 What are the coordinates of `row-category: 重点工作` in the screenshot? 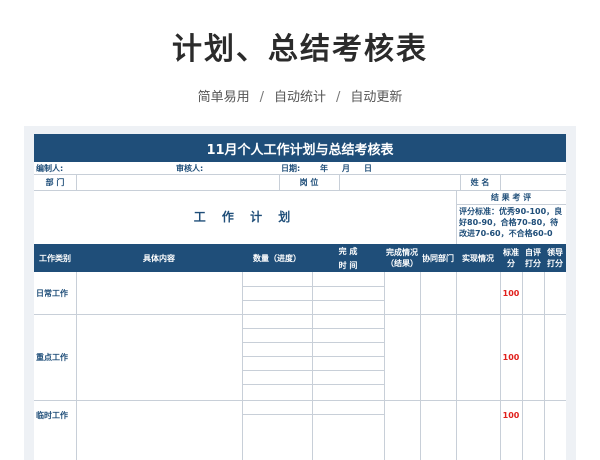 It's located at (52, 357).